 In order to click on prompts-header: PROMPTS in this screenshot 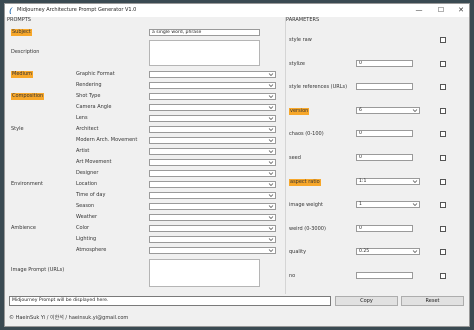, I will do `click(19, 20)`.